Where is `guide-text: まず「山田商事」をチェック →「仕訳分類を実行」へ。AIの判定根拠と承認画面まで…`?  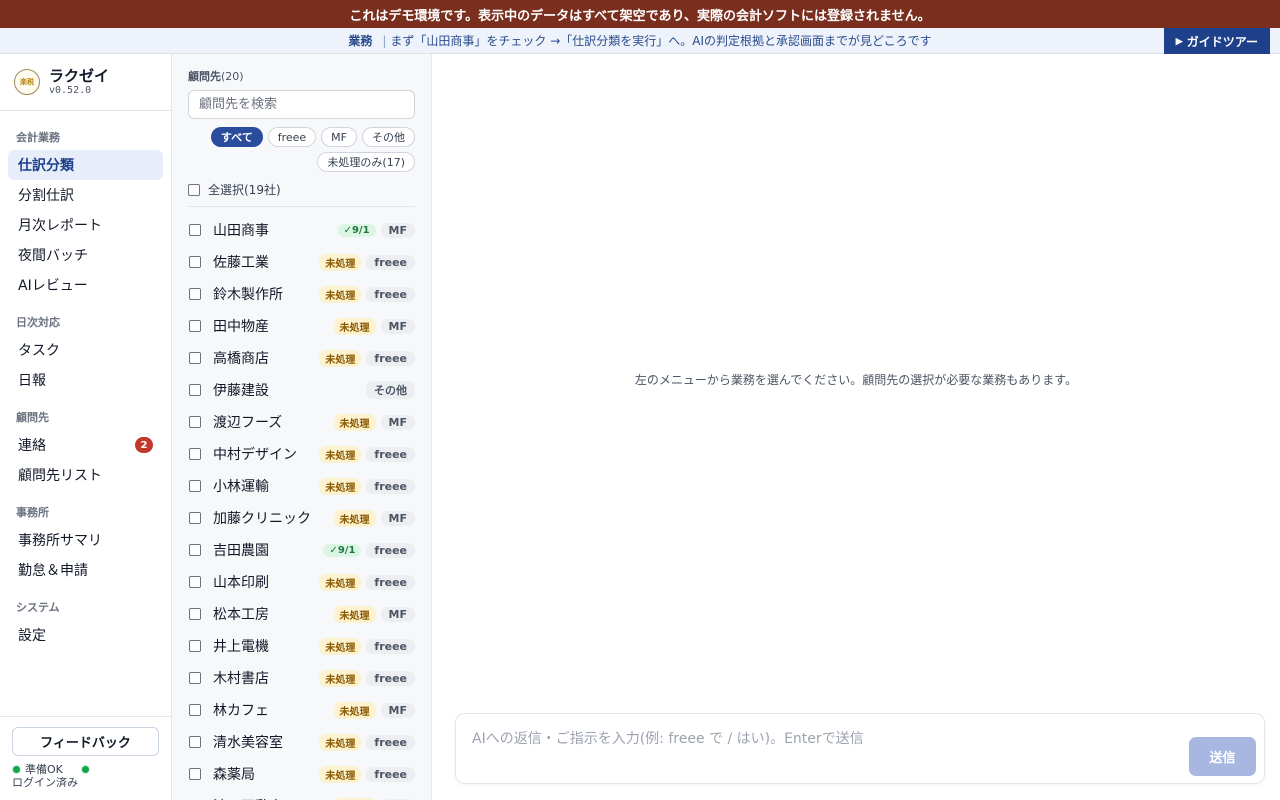
guide-text: まず「山田商事」をチェック →「仕訳分類を実行」へ。AIの判定根拠と承認画面まで… is located at coordinates (661, 41).